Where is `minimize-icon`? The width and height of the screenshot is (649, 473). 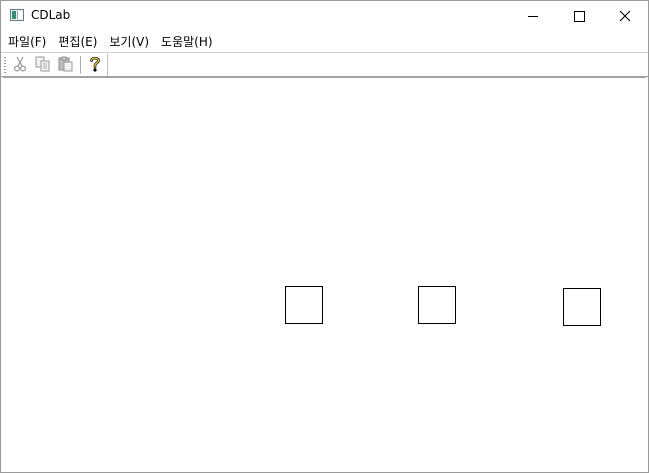 minimize-icon is located at coordinates (533, 16).